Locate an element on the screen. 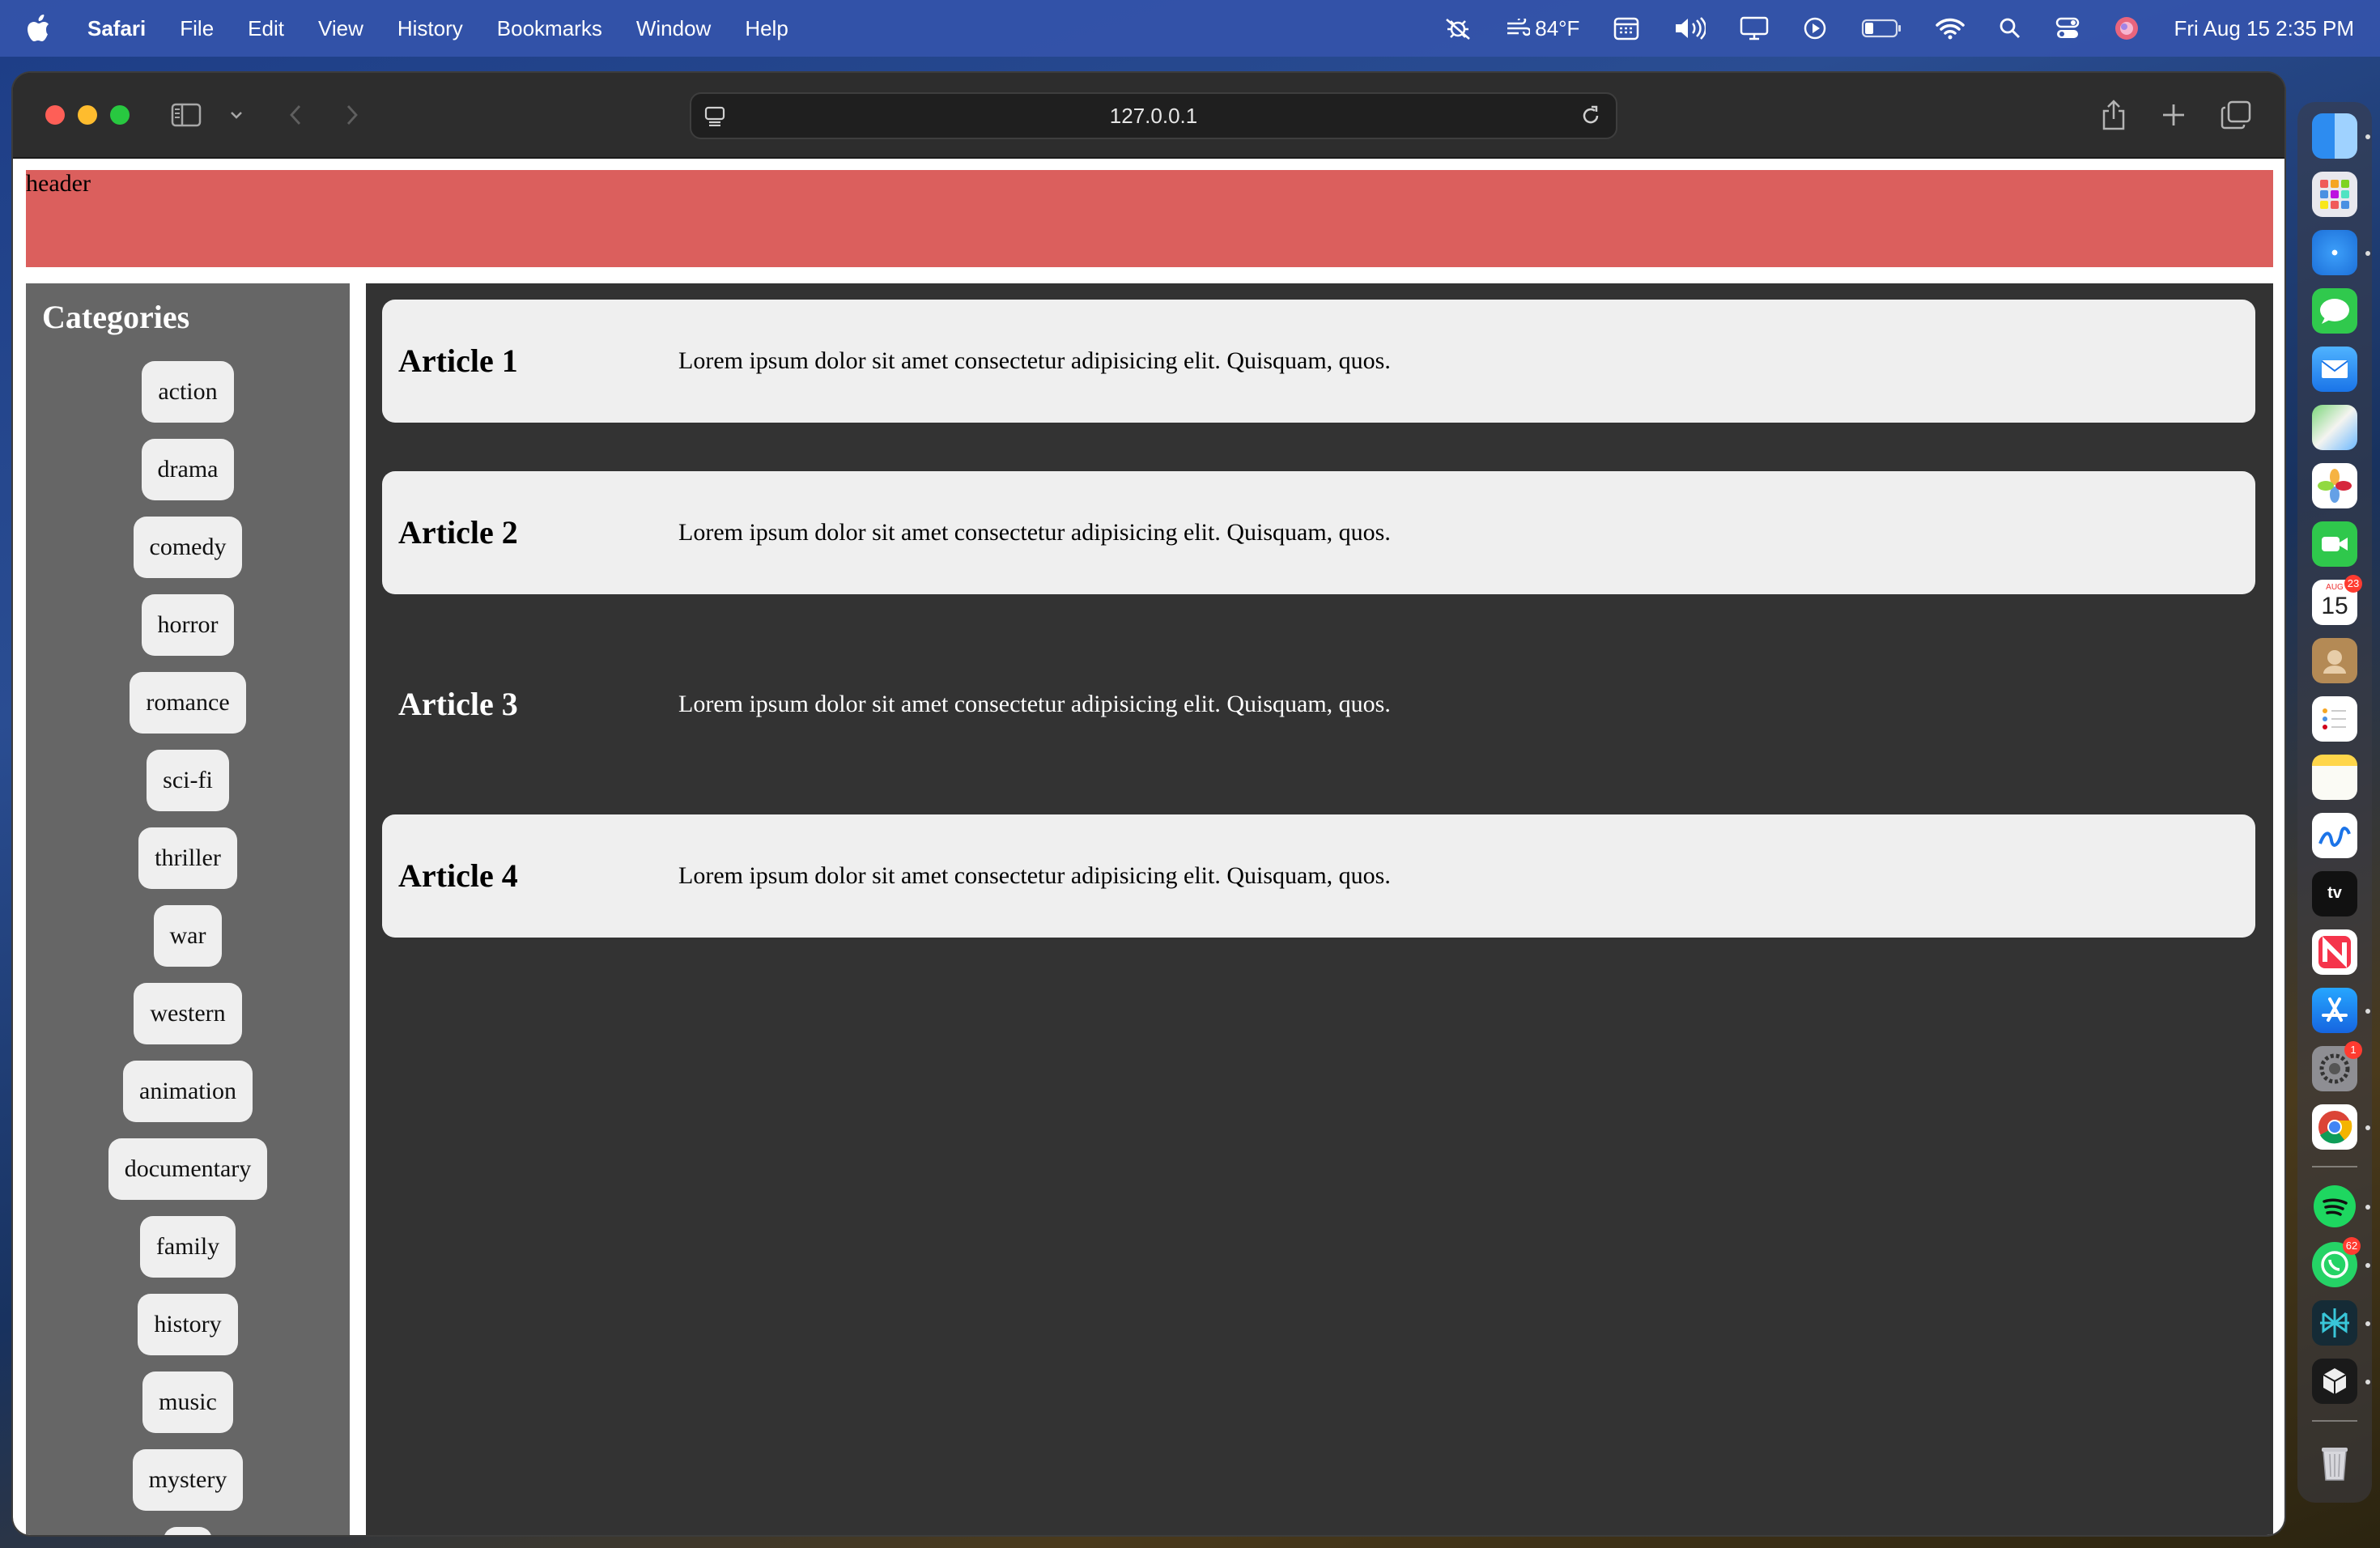 The image size is (2380, 1548). menu-datetime: Fri Aug 15 2:35 PM is located at coordinates (2264, 29).